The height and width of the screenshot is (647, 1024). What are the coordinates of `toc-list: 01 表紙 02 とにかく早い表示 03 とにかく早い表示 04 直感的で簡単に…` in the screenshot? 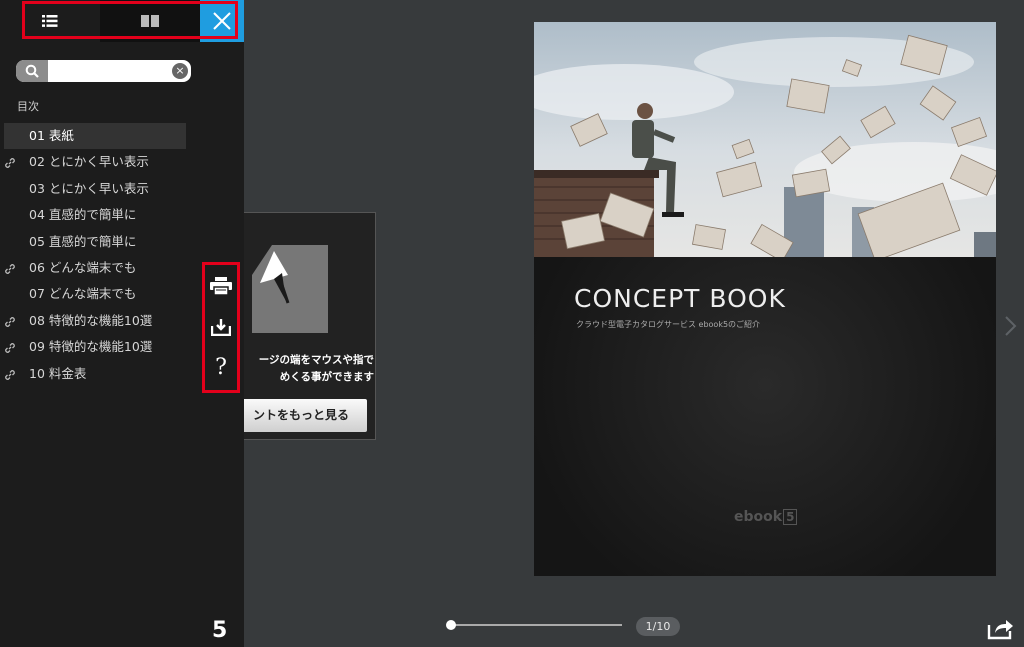 It's located at (95, 255).